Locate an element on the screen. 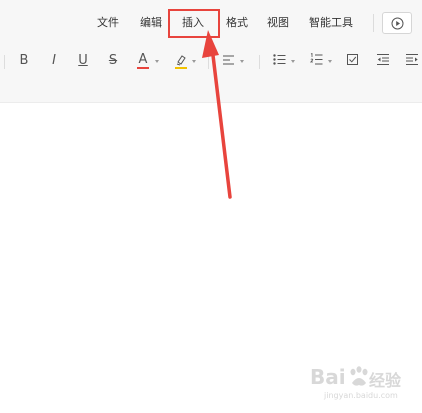 This screenshot has height=413, width=422. annotation-arrow is located at coordinates (217, 114).